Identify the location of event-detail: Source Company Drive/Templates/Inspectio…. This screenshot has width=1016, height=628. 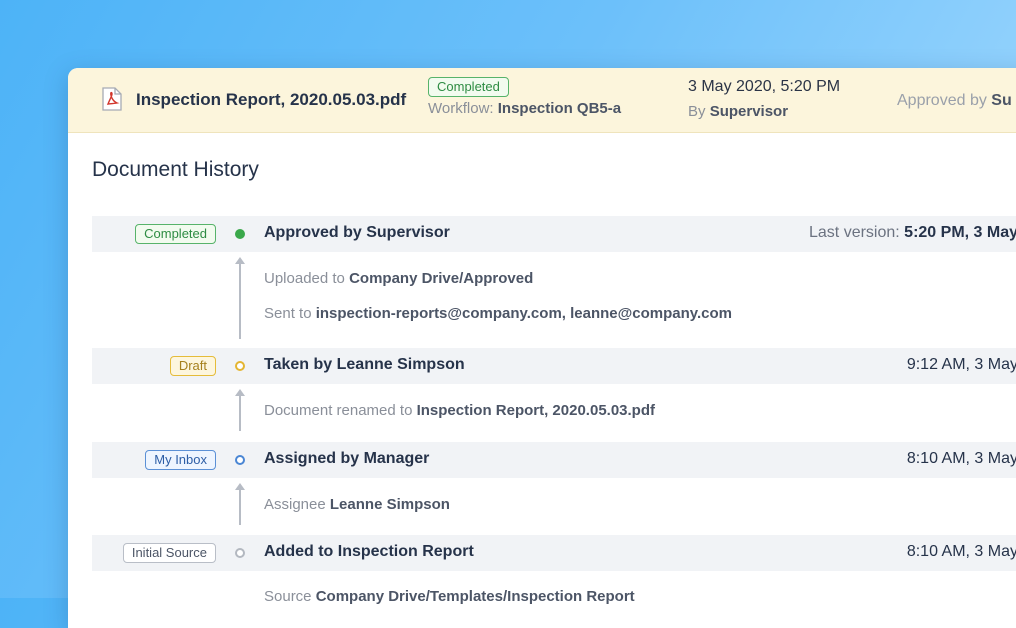
(449, 596).